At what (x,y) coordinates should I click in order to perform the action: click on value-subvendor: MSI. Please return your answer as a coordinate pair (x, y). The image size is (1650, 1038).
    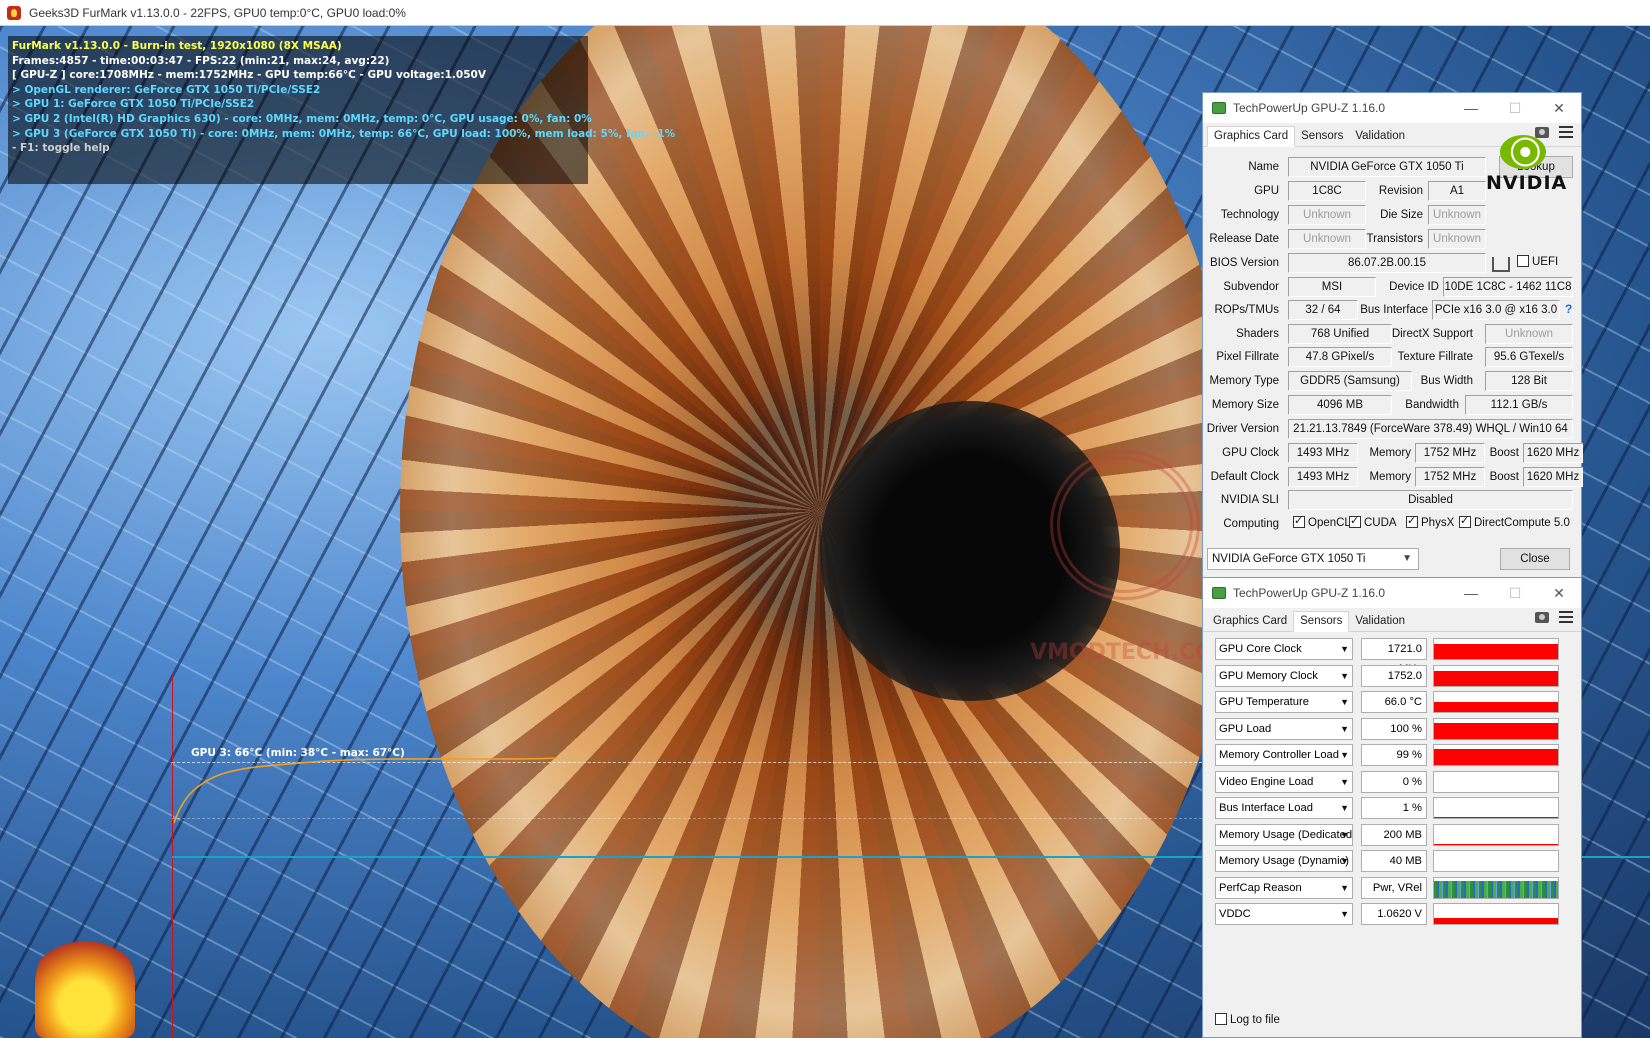
    Looking at the image, I should click on (1332, 287).